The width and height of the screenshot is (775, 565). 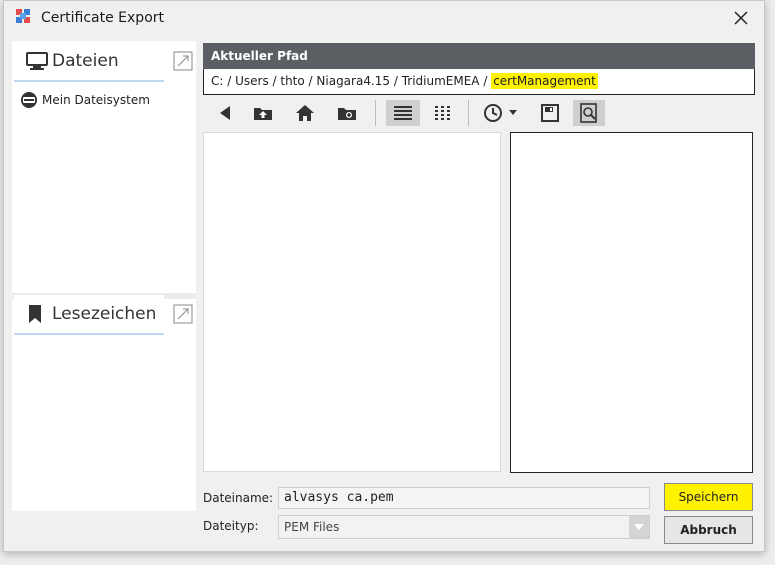 I want to click on home-icon, so click(x=305, y=113).